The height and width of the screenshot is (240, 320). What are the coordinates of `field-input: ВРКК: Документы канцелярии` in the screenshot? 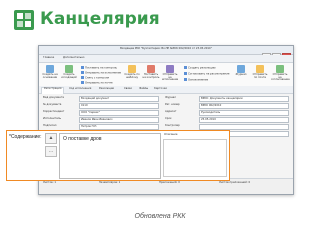 It's located at (244, 99).